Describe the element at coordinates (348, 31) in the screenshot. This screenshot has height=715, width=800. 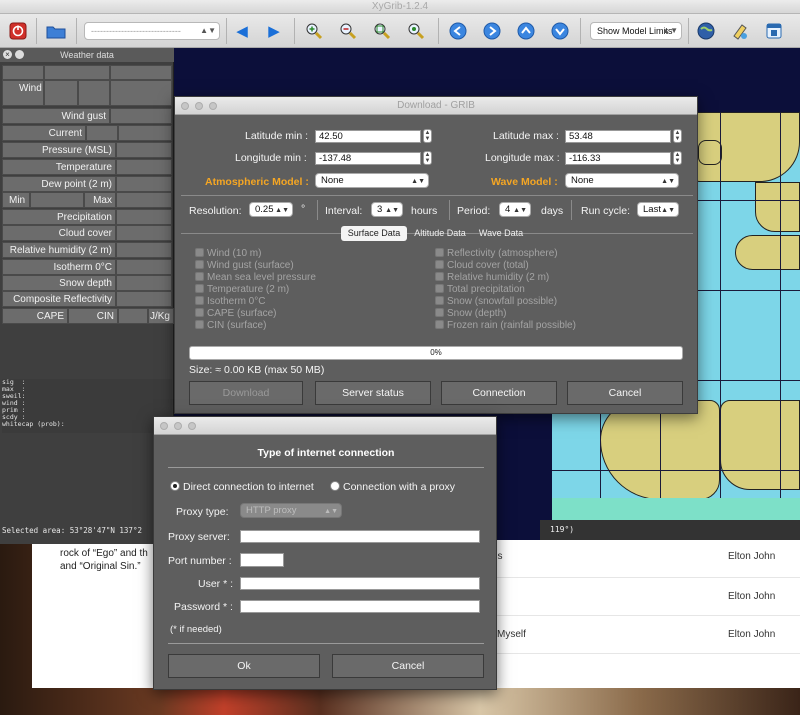
I see `zoom-out-icon` at that location.